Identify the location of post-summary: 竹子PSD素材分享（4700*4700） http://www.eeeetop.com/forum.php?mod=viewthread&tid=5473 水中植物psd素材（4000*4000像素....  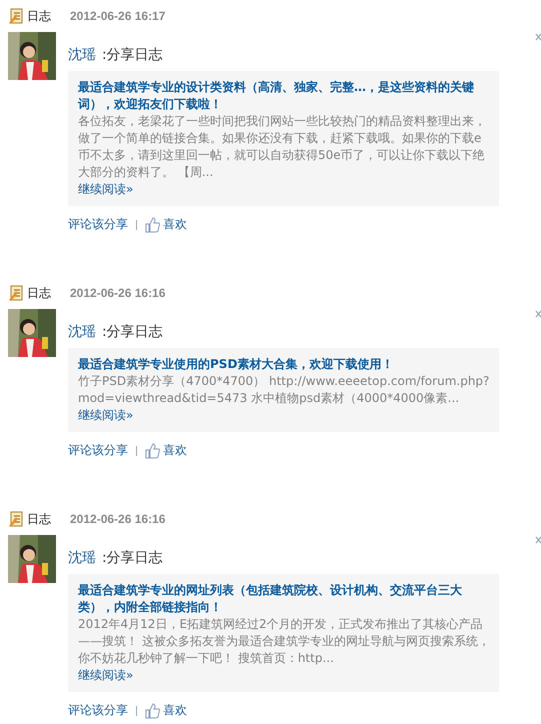
(284, 390).